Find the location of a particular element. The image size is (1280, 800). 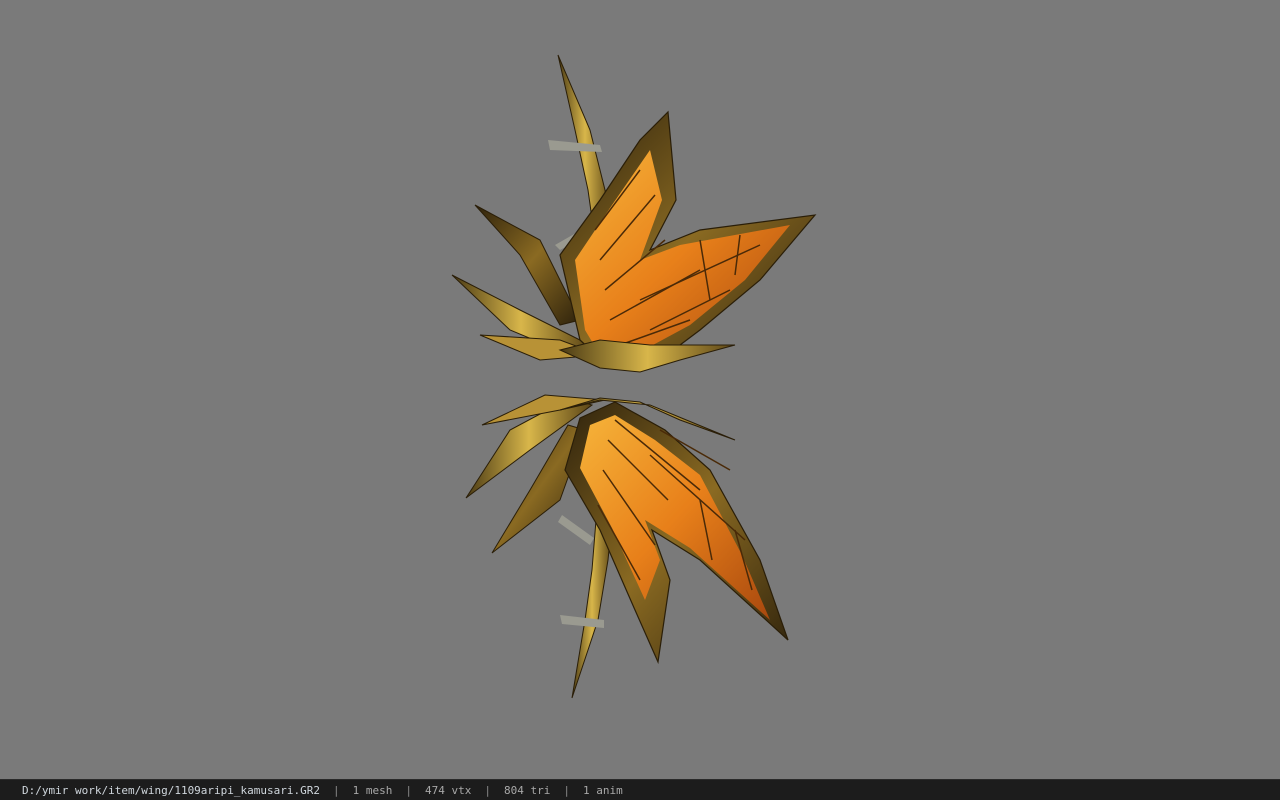

mesh-count: 1 mesh is located at coordinates (372, 790).